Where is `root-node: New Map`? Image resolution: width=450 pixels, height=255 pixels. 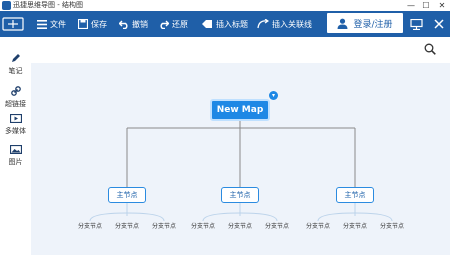
root-node: New Map is located at coordinates (240, 110).